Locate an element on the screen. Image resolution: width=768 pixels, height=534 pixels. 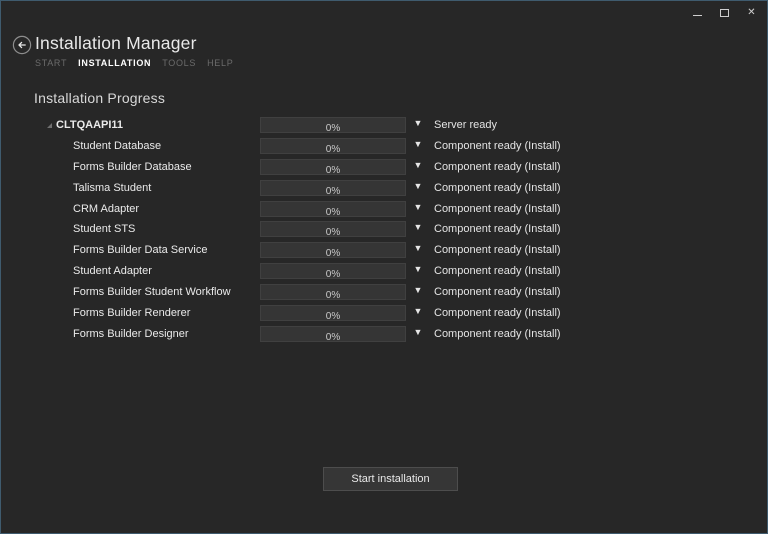
back-arrow-icon is located at coordinates (22, 46).